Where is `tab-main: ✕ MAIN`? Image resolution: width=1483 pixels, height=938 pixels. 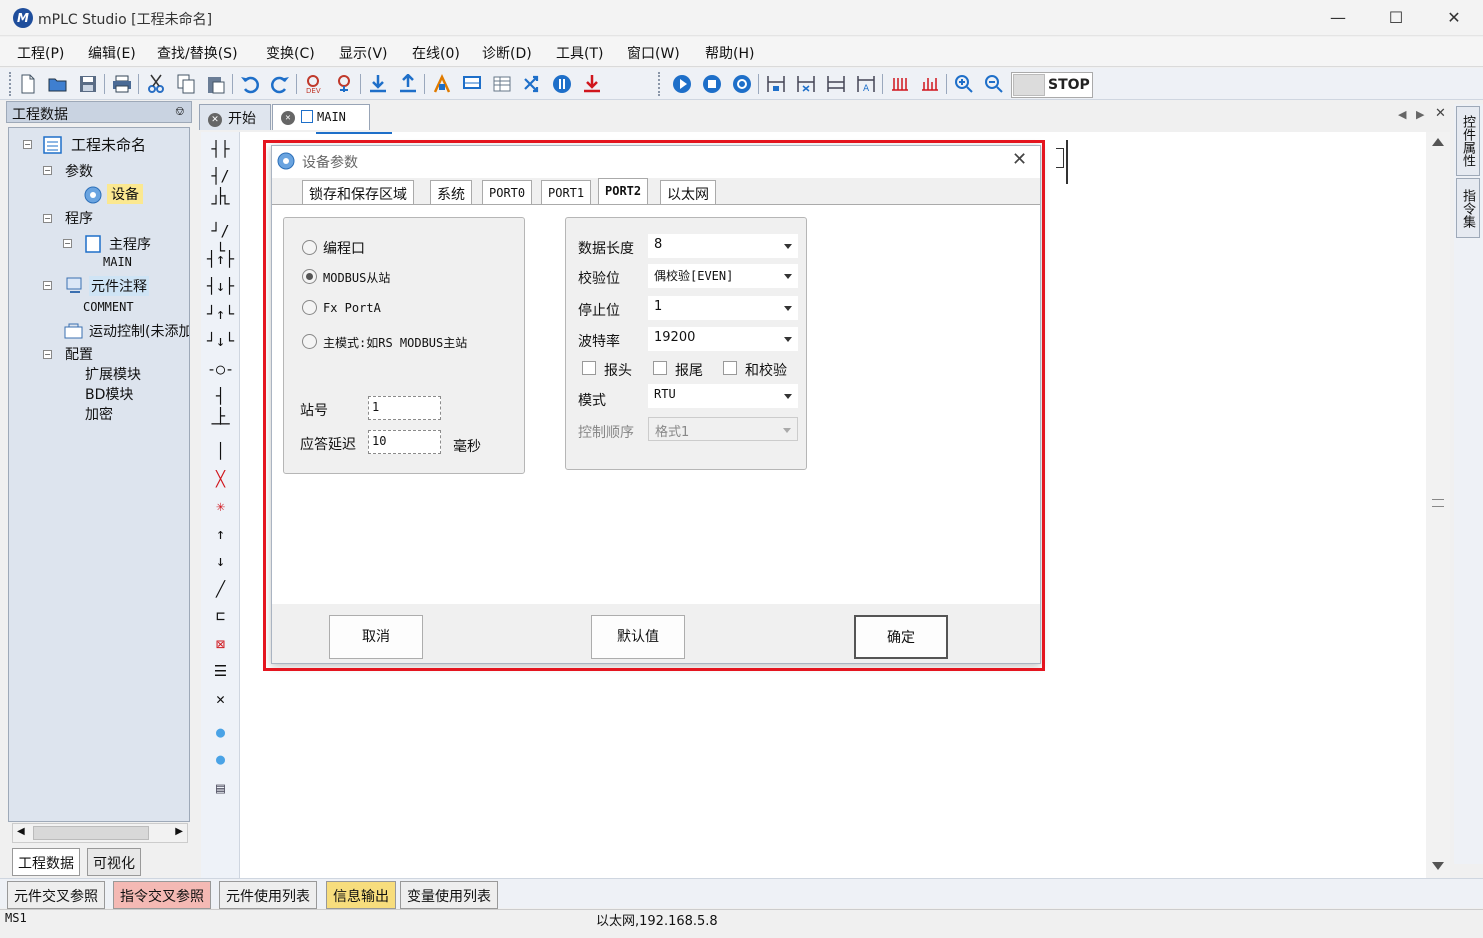 tab-main: ✕ MAIN is located at coordinates (321, 117).